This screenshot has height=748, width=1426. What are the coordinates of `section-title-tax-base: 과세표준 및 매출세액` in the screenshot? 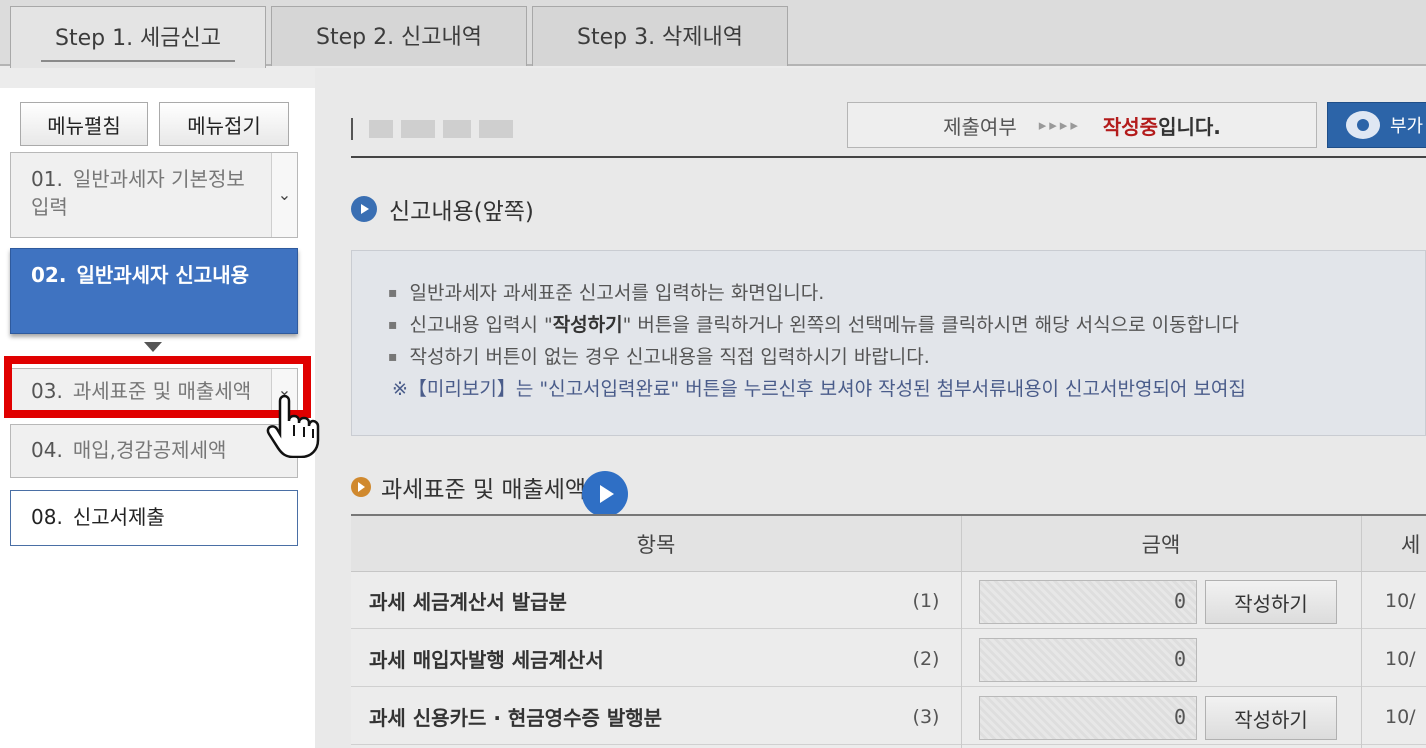 It's located at (468, 487).